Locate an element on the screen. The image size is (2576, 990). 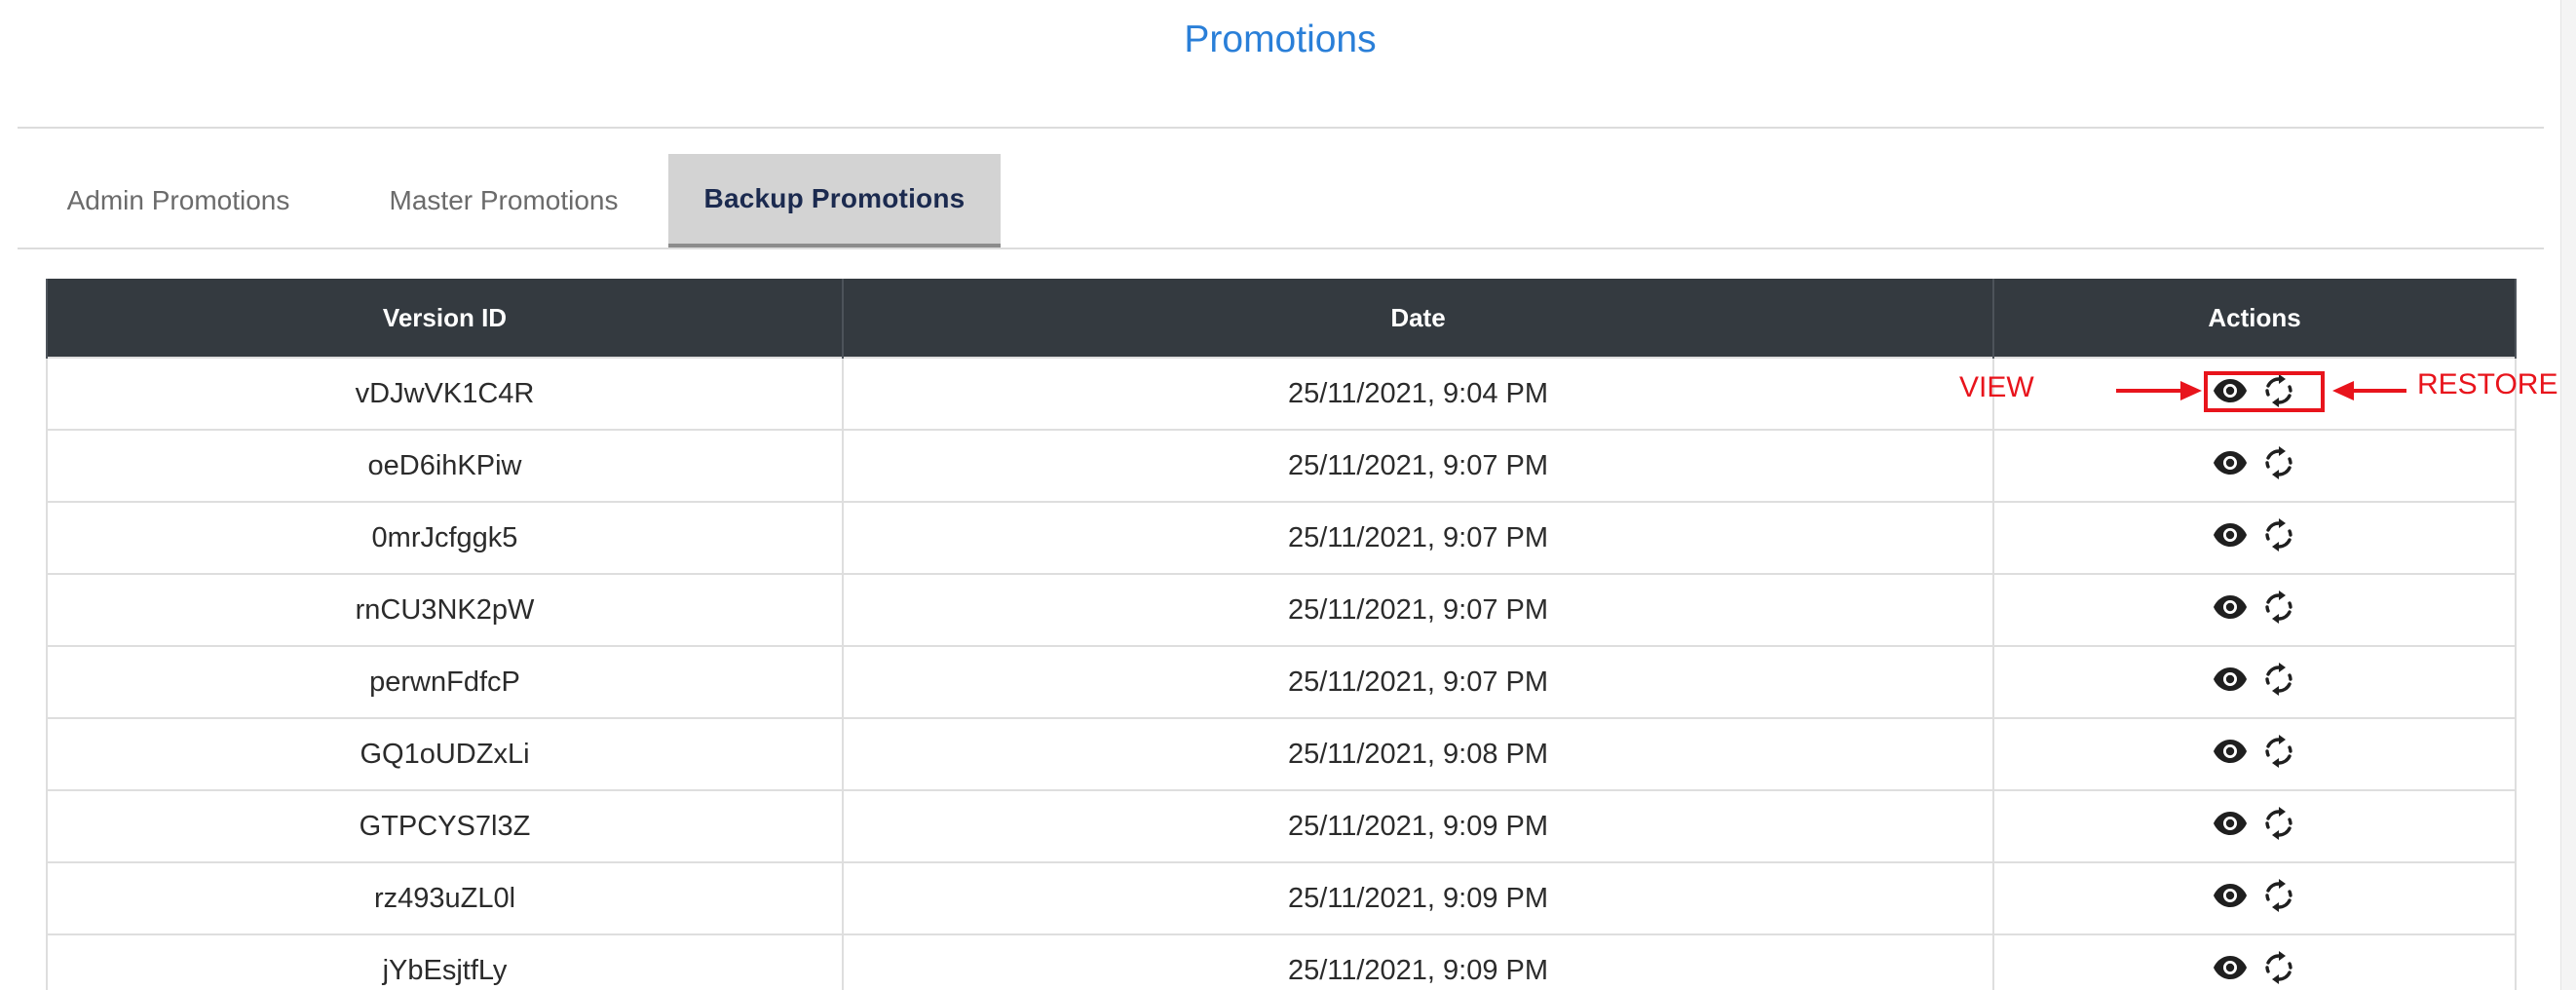
cell-version-id: 0mrJcfggk5 is located at coordinates (445, 538).